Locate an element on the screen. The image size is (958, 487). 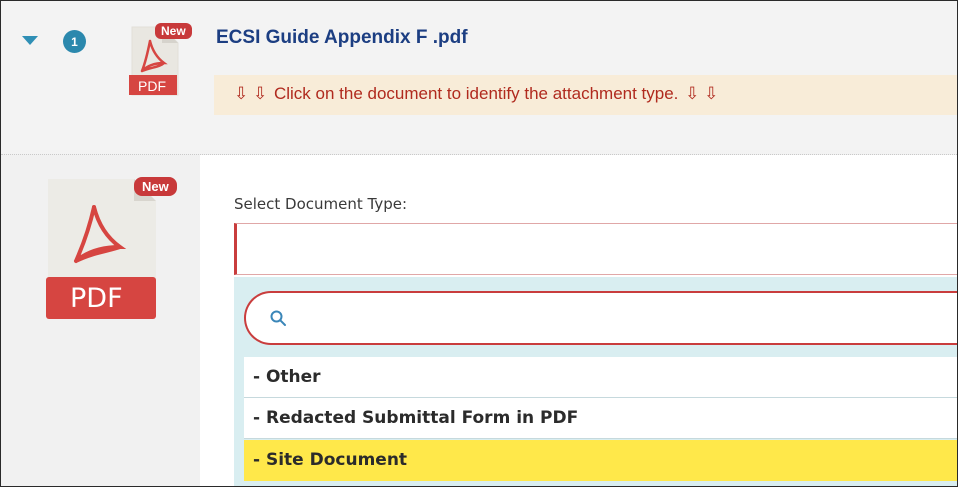
dropdown-search-box is located at coordinates (600, 318).